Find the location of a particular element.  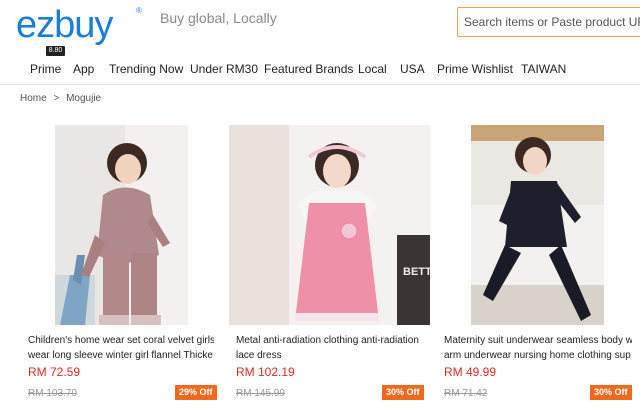

tagline: Buy global, Locally is located at coordinates (218, 18).